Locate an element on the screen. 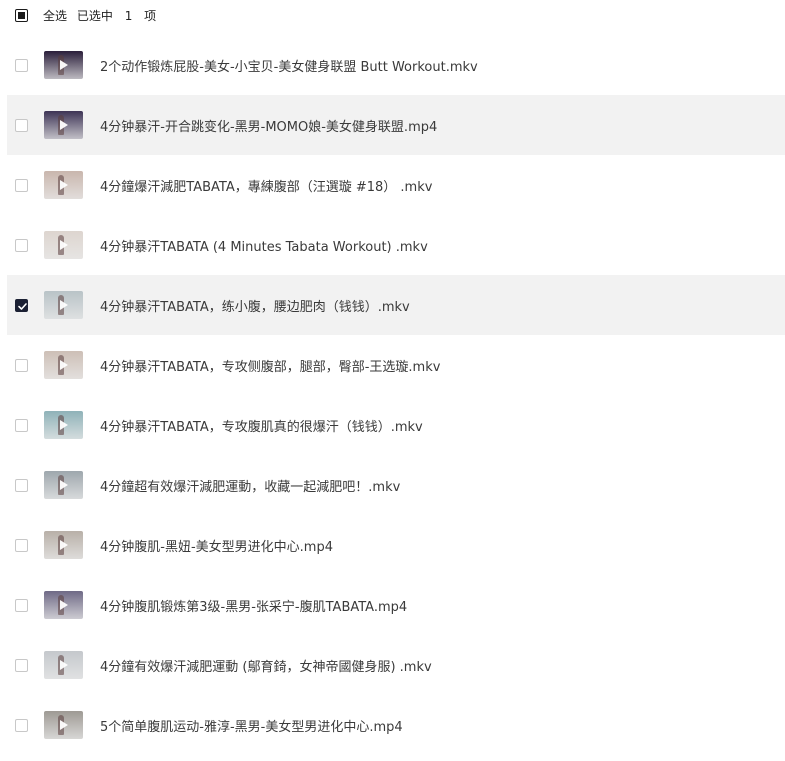 This screenshot has width=785, height=761. partial-check-indicator is located at coordinates (21, 15).